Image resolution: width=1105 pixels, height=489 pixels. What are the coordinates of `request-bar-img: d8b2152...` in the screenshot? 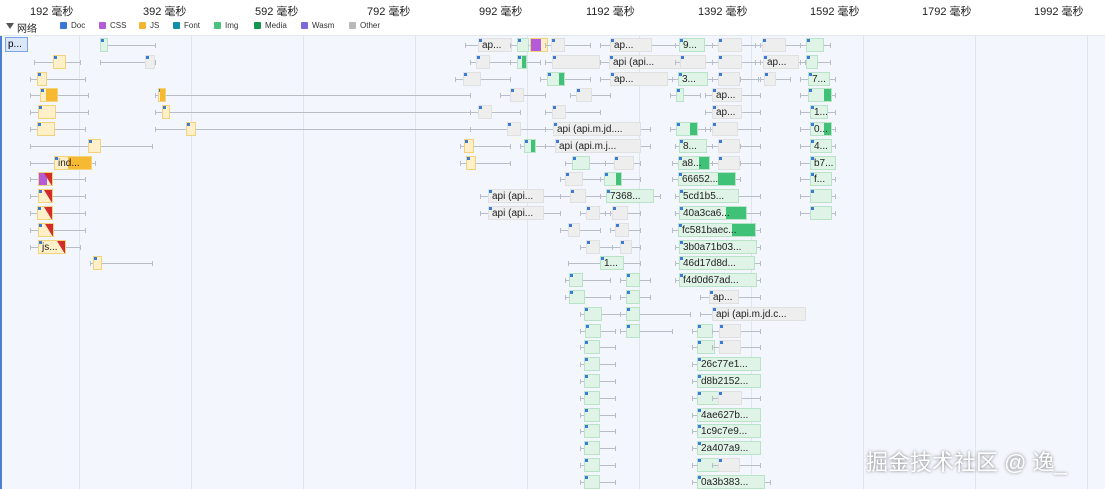 It's located at (729, 381).